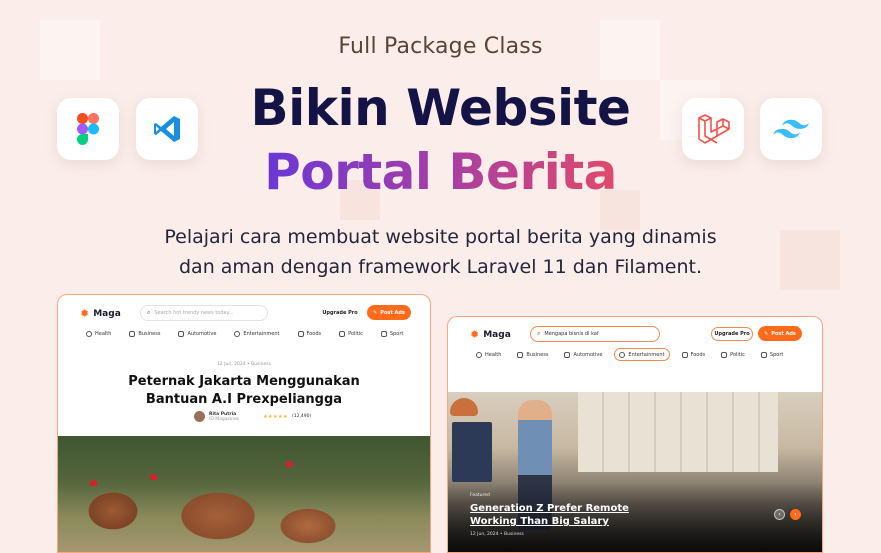 This screenshot has height=553, width=881. What do you see at coordinates (244, 399) in the screenshot?
I see `article-title-line-2: Bantuan A.I Prexpeliangga` at bounding box center [244, 399].